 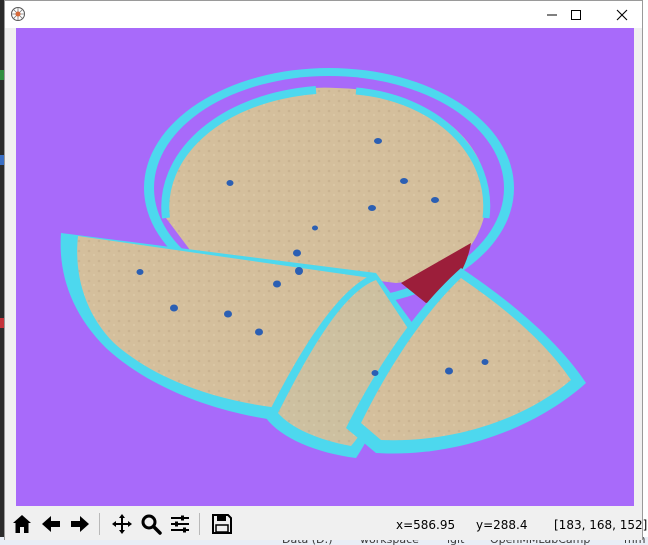 I want to click on maximize-button, so click(x=576, y=14).